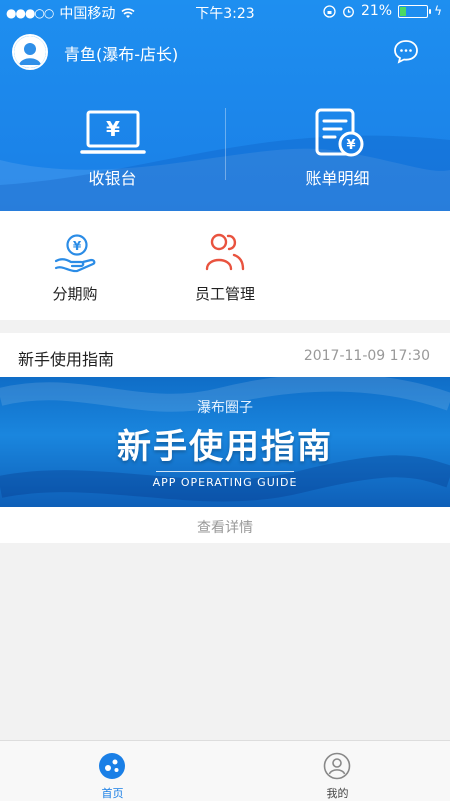 The width and height of the screenshot is (450, 801). What do you see at coordinates (348, 11) in the screenshot?
I see `alarm-icon` at bounding box center [348, 11].